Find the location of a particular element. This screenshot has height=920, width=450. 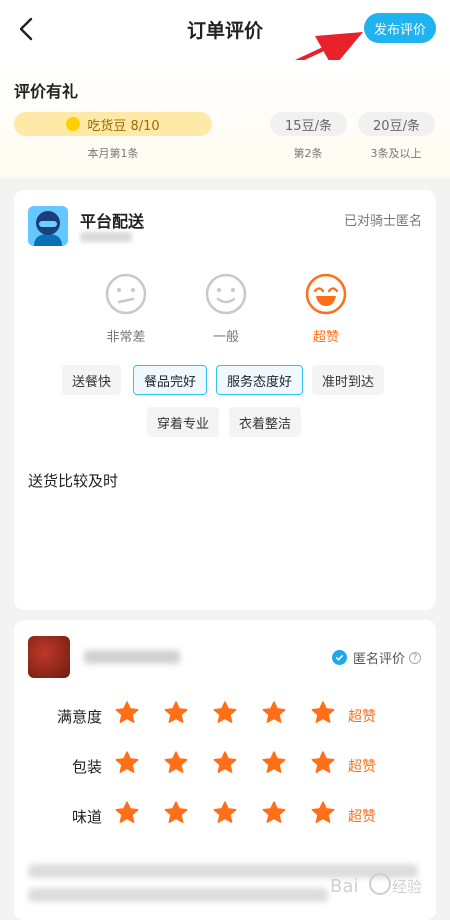

reward-tier-1: 吃货豆 8/10 is located at coordinates (113, 124).